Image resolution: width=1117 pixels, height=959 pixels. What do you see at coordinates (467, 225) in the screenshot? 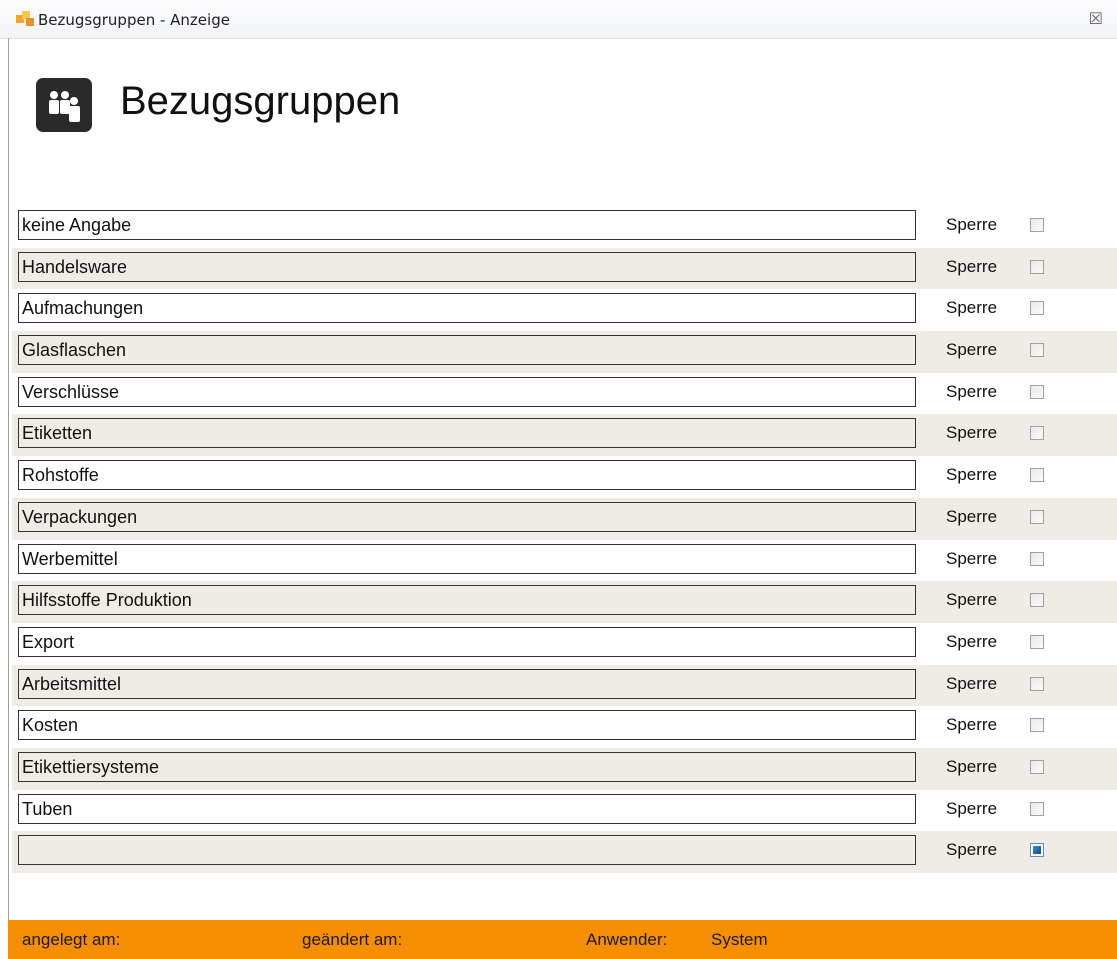
I see `group-name-field: keine Angabe` at bounding box center [467, 225].